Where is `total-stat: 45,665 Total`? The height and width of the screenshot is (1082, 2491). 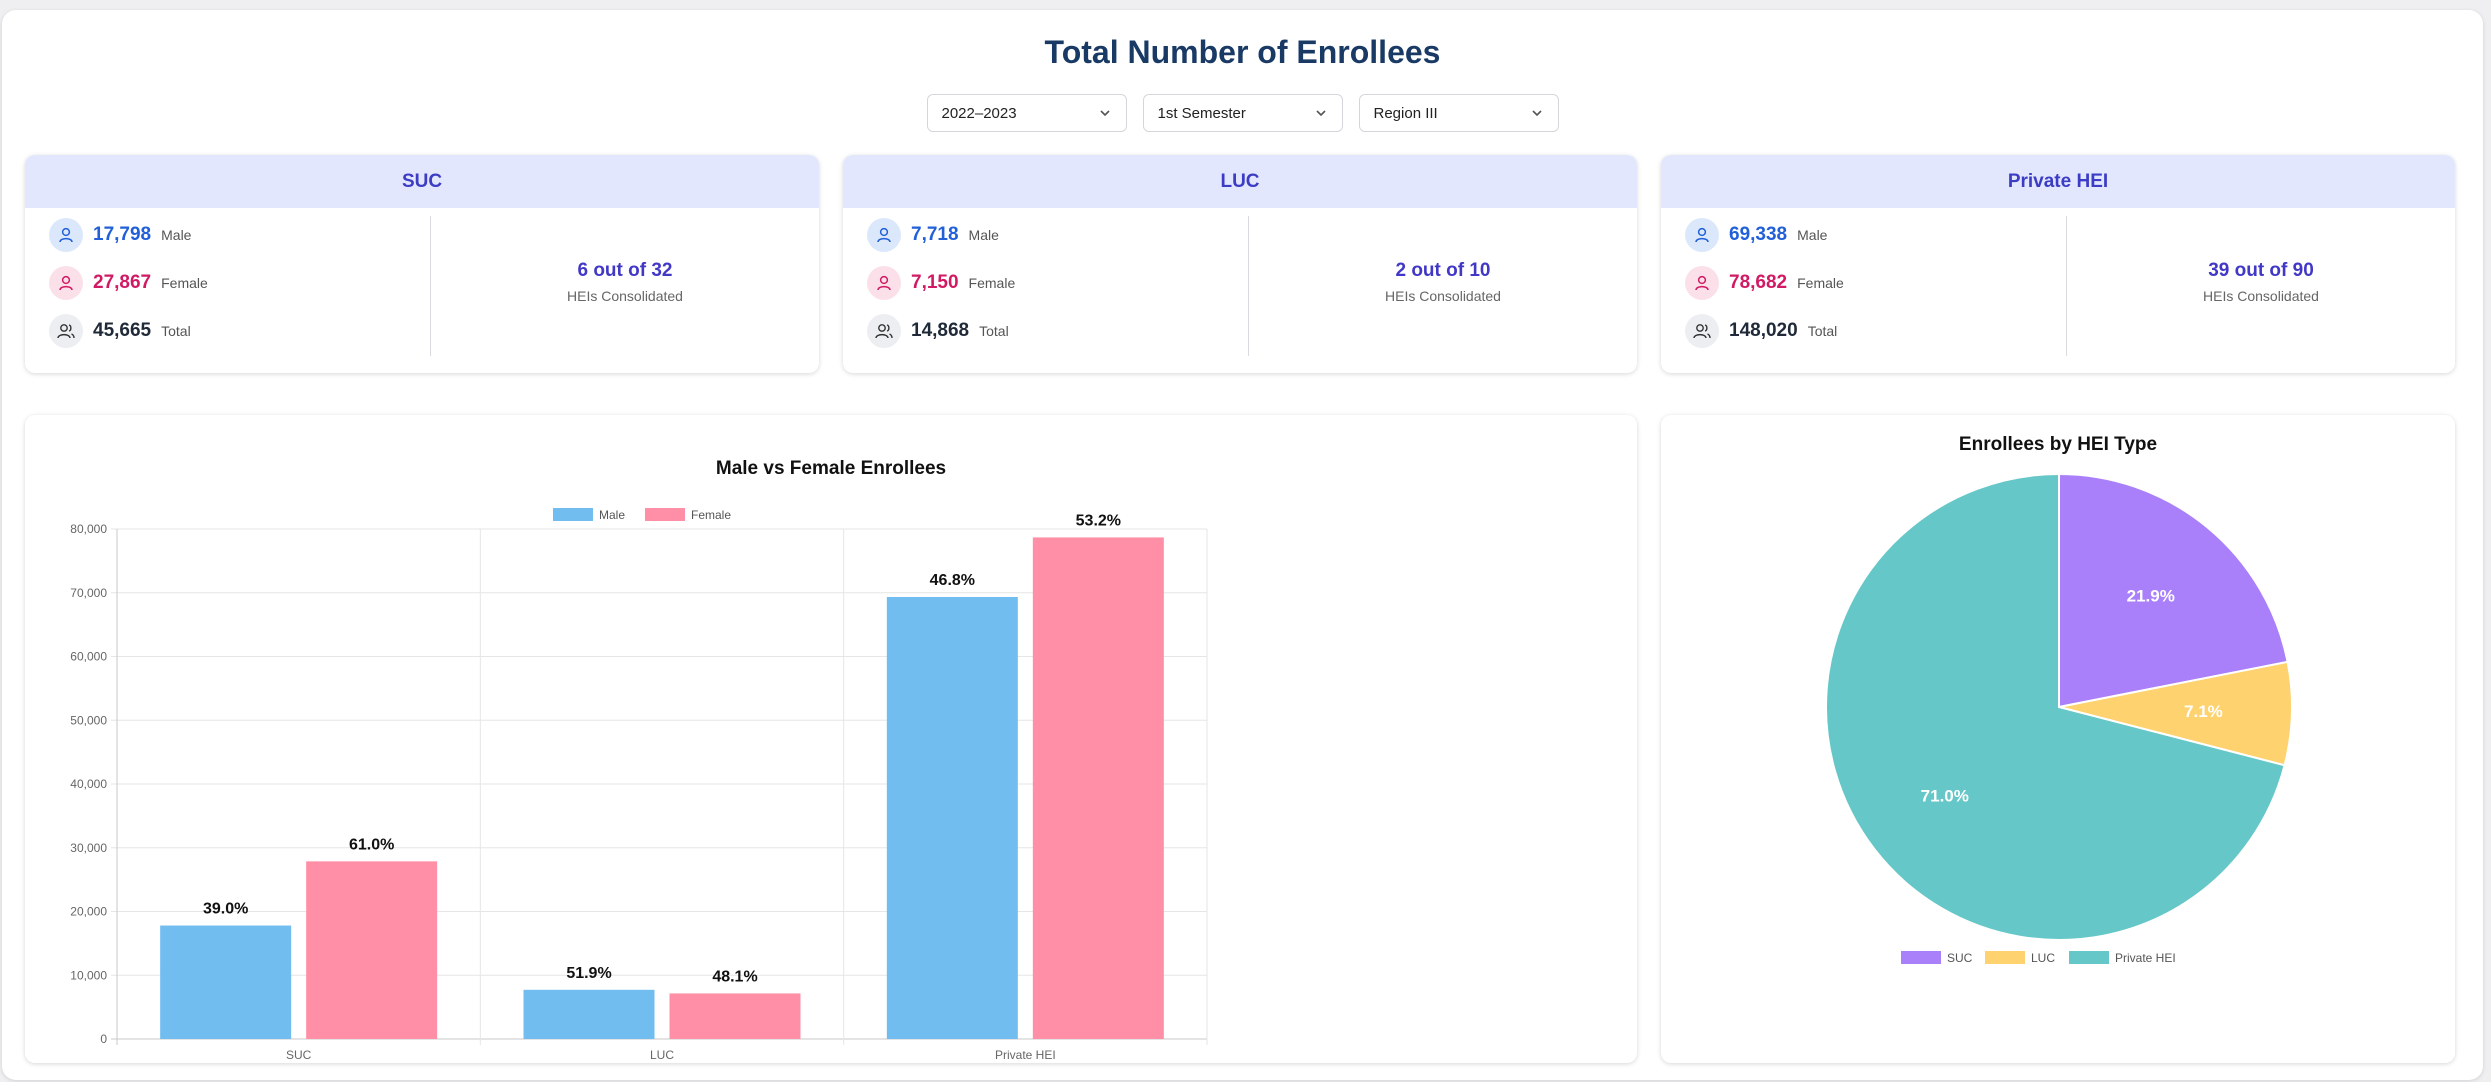 total-stat: 45,665 Total is located at coordinates (120, 331).